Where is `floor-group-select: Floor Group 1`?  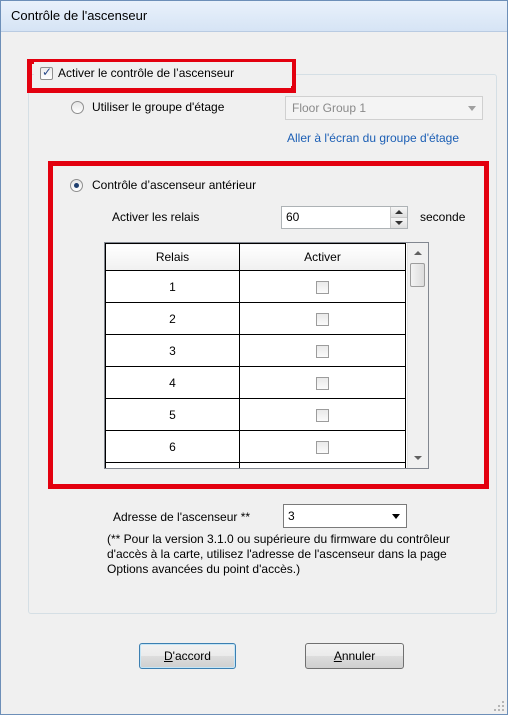 floor-group-select: Floor Group 1 is located at coordinates (384, 108).